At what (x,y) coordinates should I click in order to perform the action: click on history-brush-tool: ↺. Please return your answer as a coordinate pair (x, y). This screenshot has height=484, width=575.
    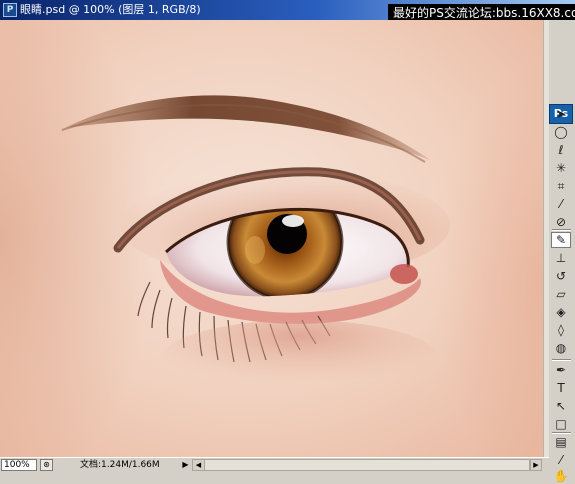
    Looking at the image, I should click on (561, 276).